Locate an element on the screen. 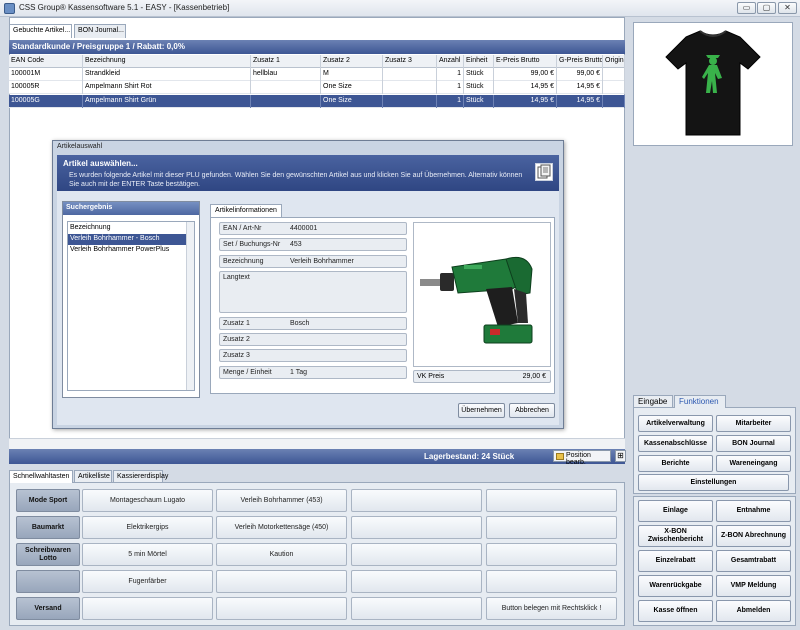 The image size is (800, 630). col-eprice: E-Preis Brutto is located at coordinates (525, 61).